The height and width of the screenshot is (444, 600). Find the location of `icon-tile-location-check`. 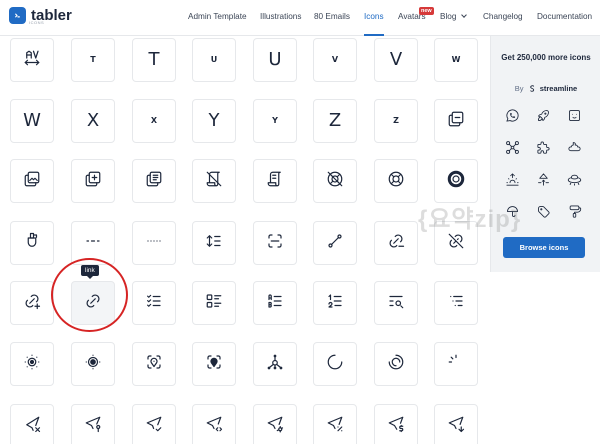

icon-tile-location-check is located at coordinates (154, 424).